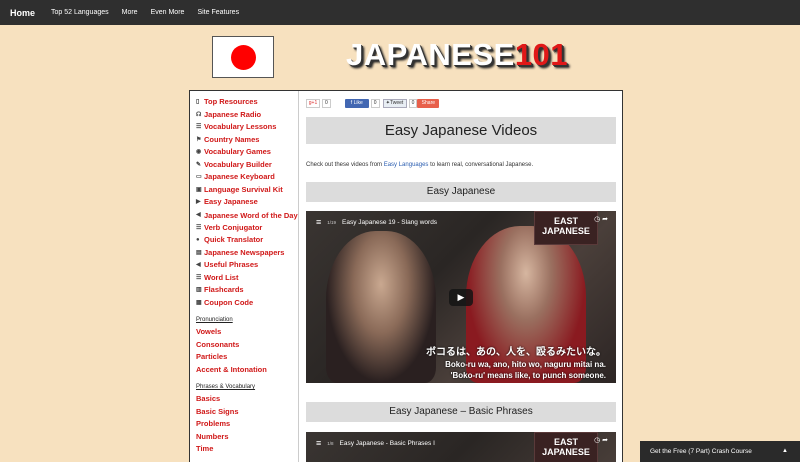 The width and height of the screenshot is (800, 462). I want to click on sidebar-item-basic-signs: Basic Signs, so click(247, 412).